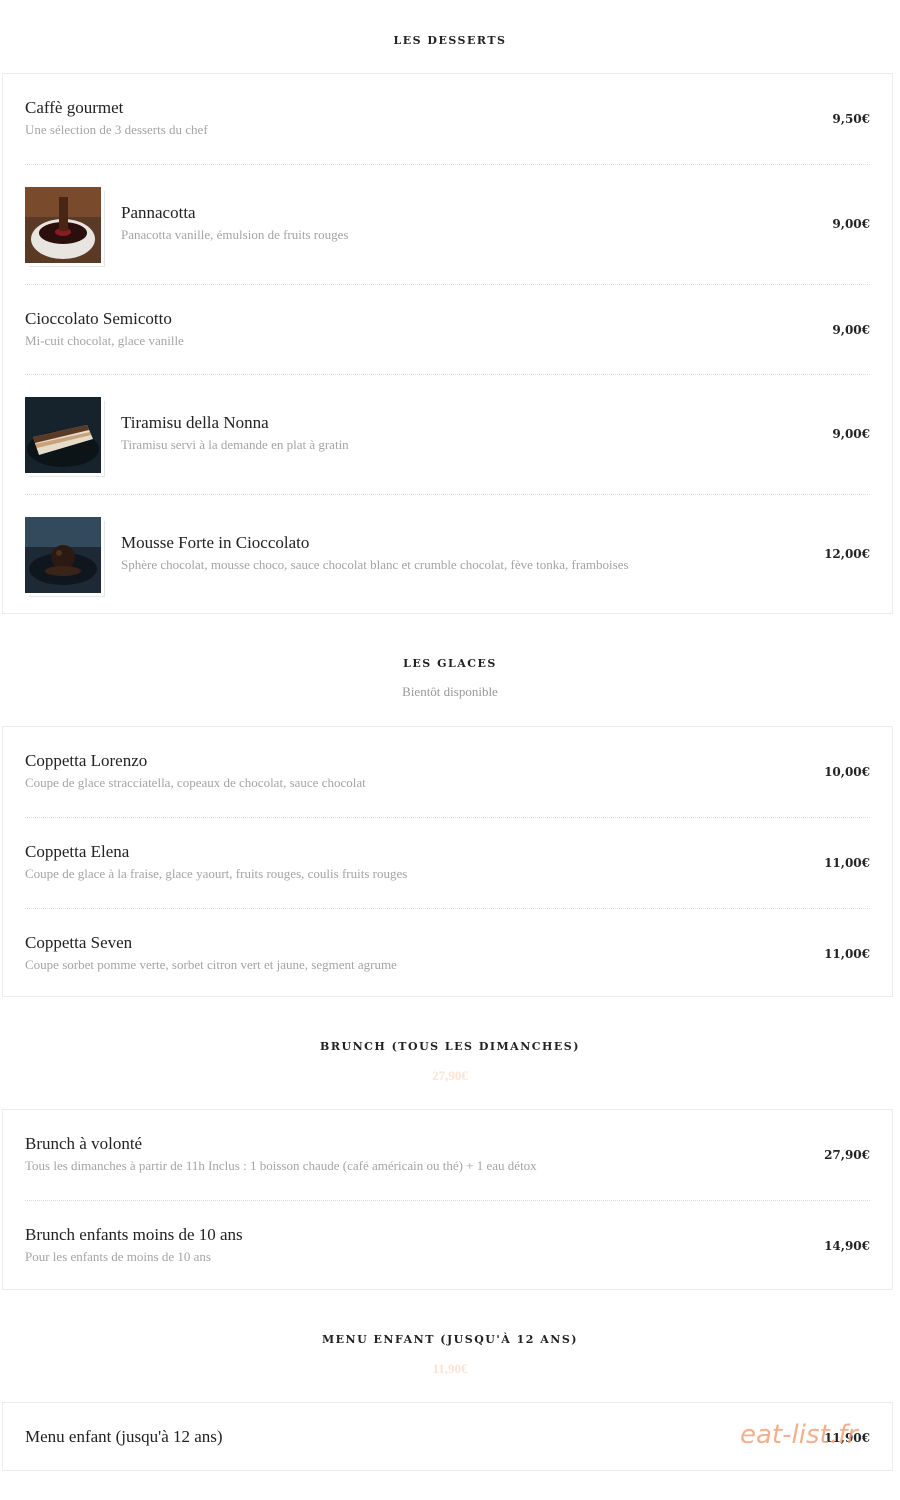 The image size is (900, 1500). Describe the element at coordinates (84, 1143) in the screenshot. I see `item-name: Brunch à volonté` at that location.